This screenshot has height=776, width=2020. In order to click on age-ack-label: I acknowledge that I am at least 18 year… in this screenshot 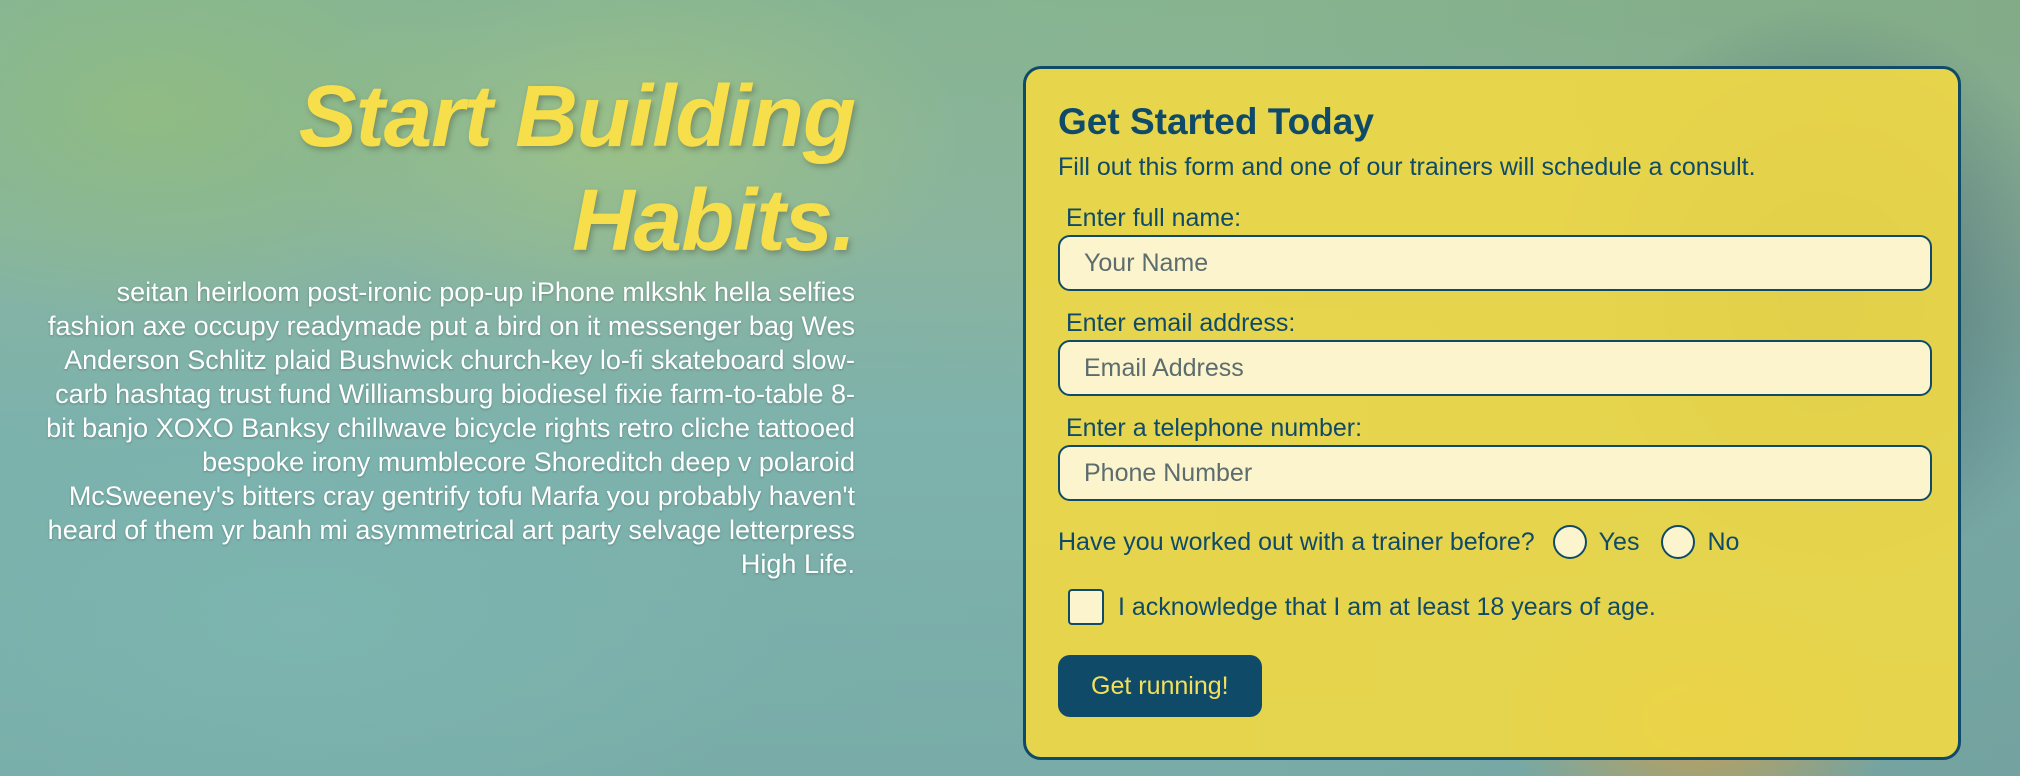, I will do `click(1387, 607)`.